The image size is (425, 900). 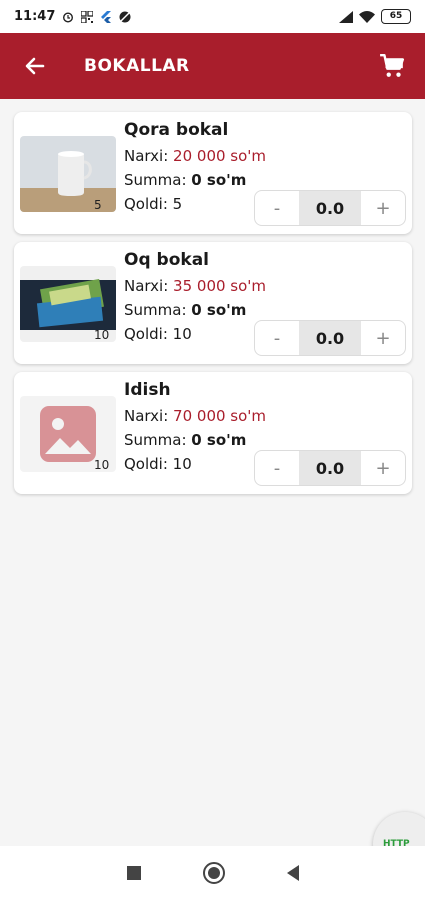 I want to click on home-icon, so click(x=213, y=873).